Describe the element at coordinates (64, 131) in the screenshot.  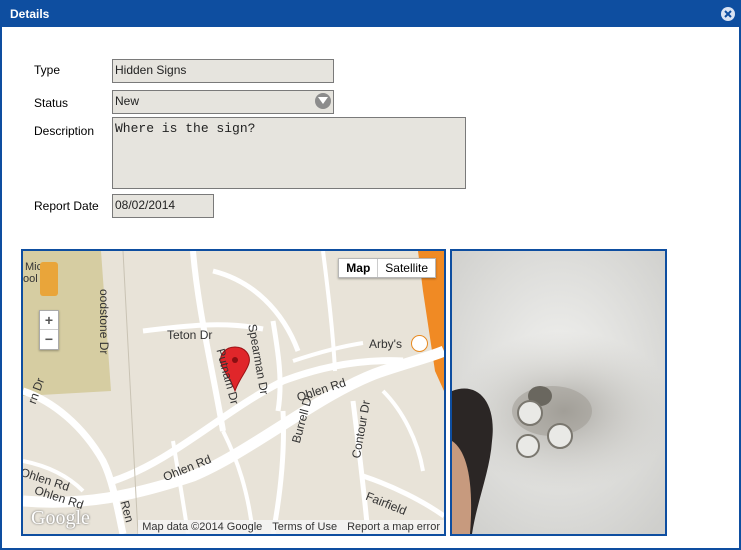
I see `description-label: Description` at that location.